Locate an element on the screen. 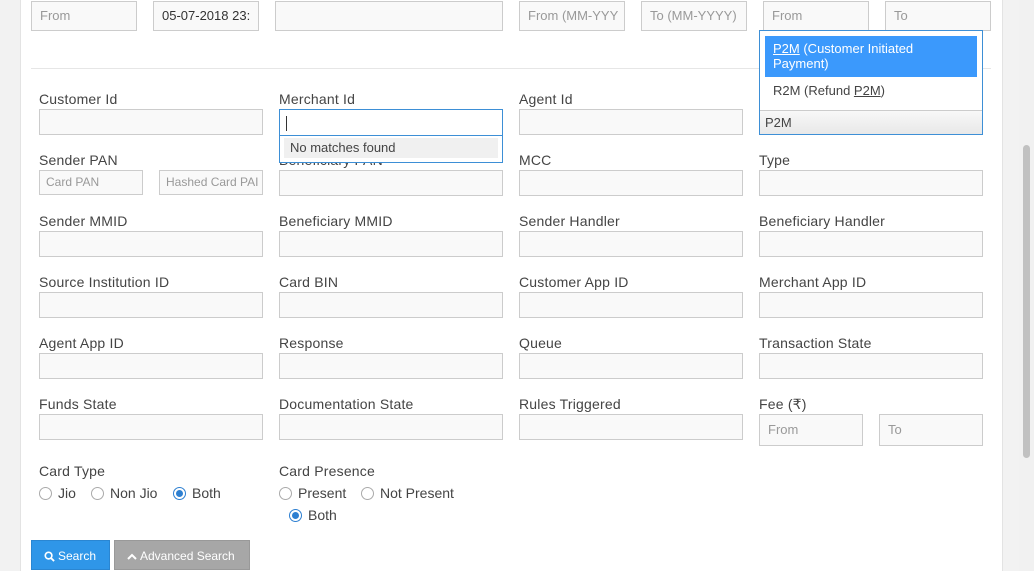 Image resolution: width=1034 pixels, height=571 pixels. sender-mmid-label: Sender MMID is located at coordinates (83, 221).